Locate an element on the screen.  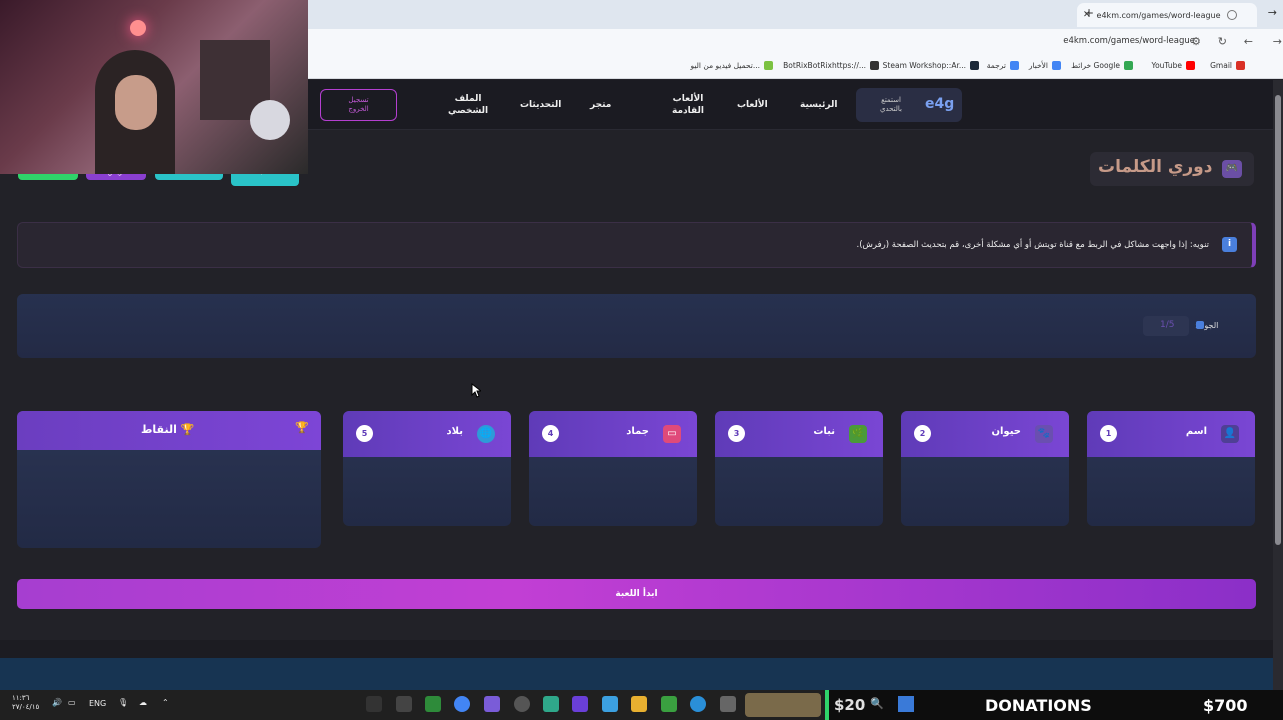
nav-profile: الملف الشخصي is located at coordinates (468, 105).